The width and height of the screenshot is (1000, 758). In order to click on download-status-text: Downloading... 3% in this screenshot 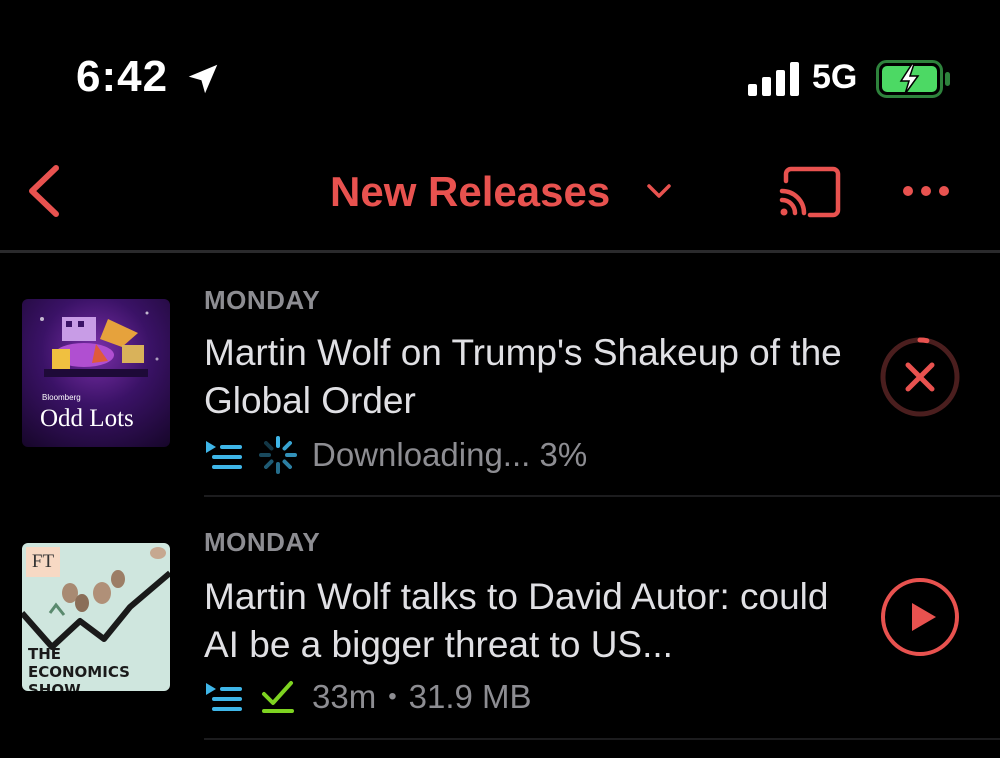, I will do `click(450, 454)`.